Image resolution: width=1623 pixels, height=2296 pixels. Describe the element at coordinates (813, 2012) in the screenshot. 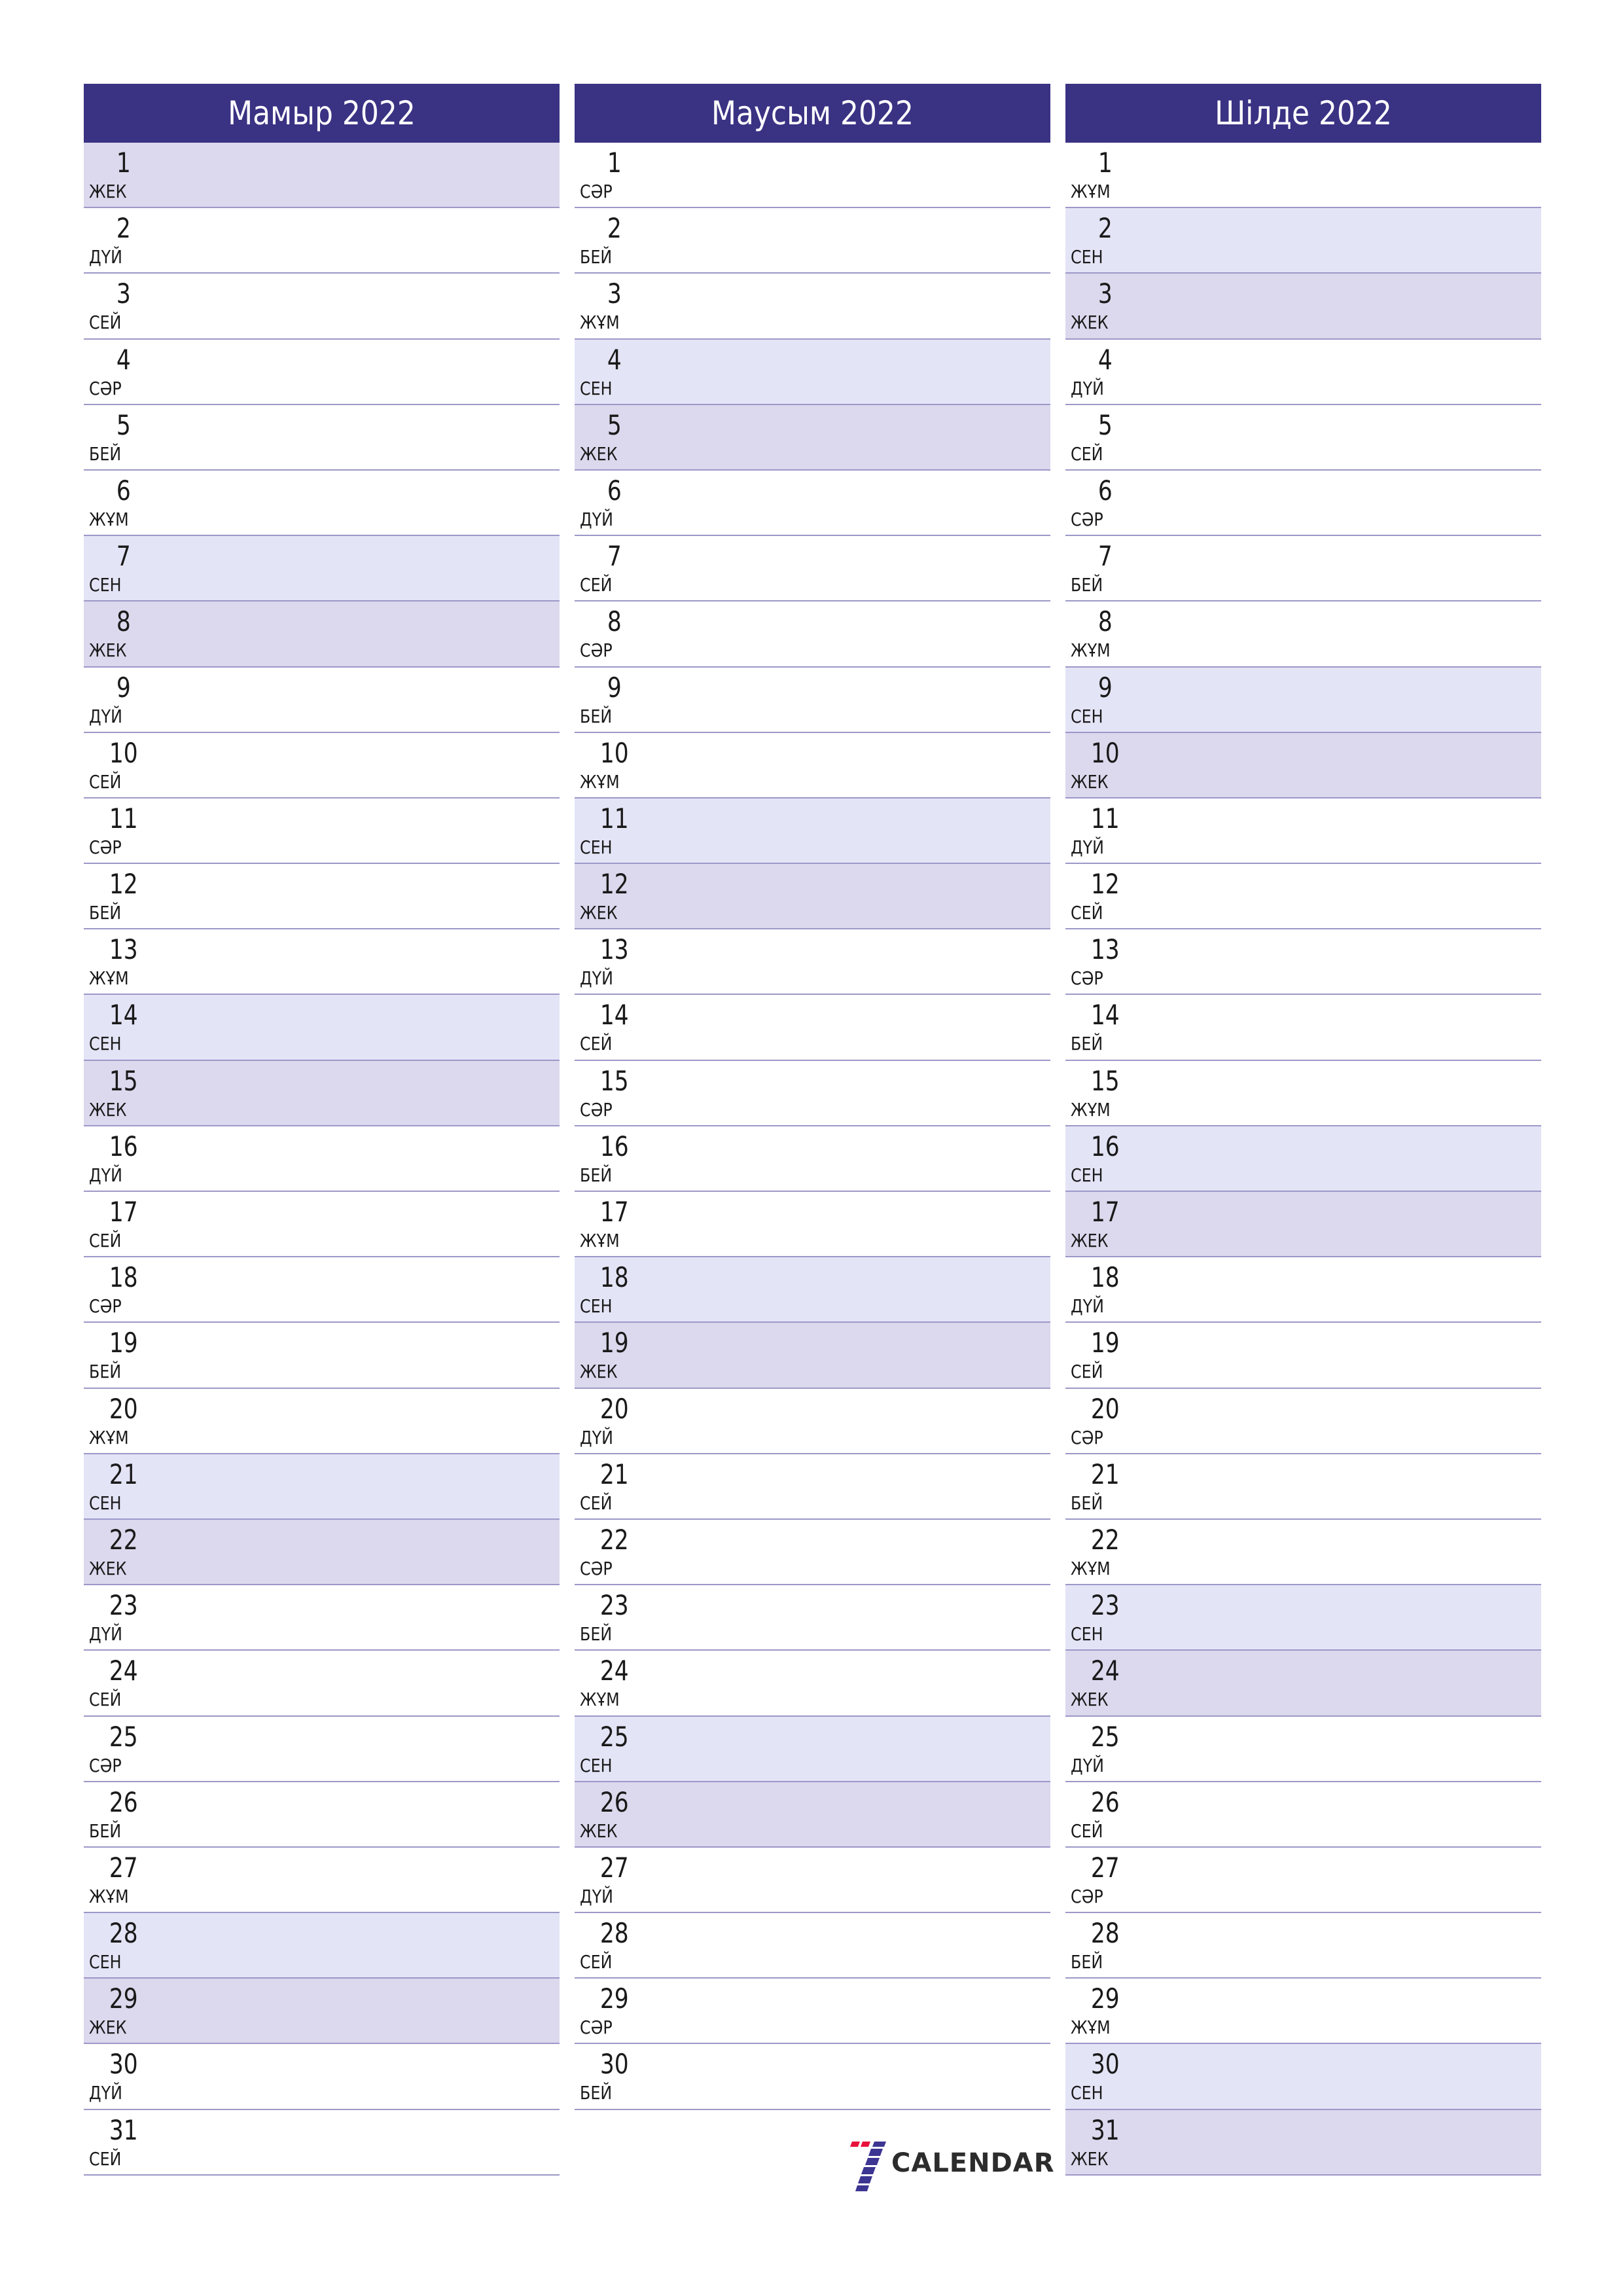

I see `day-row: 29 СӘР` at that location.